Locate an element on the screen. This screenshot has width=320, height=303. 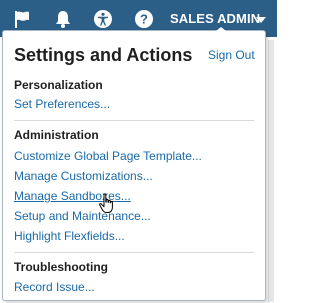
section-heading-troubleshooting: Troubleshooting is located at coordinates (61, 267).